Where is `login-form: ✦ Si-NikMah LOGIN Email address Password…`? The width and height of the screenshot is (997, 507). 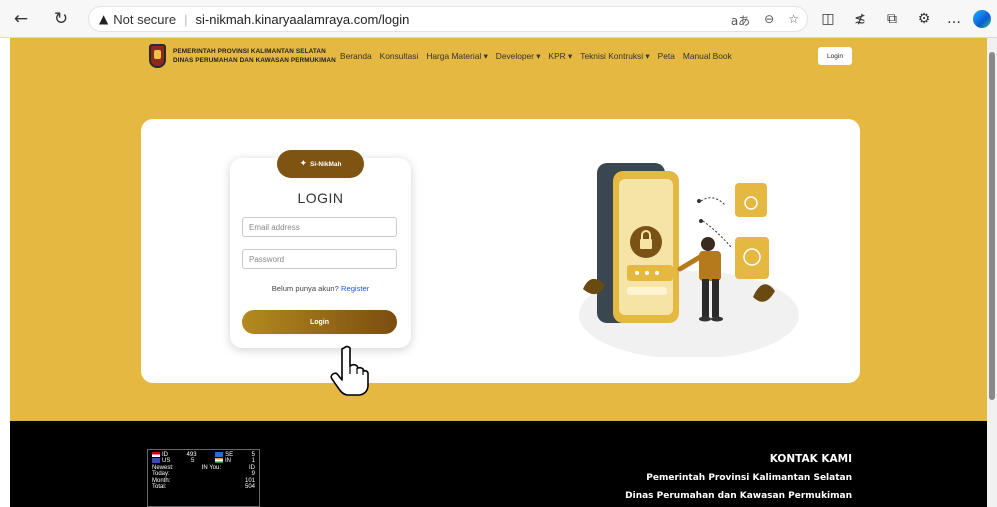 login-form: ✦ Si-NikMah LOGIN Email address Password… is located at coordinates (320, 249).